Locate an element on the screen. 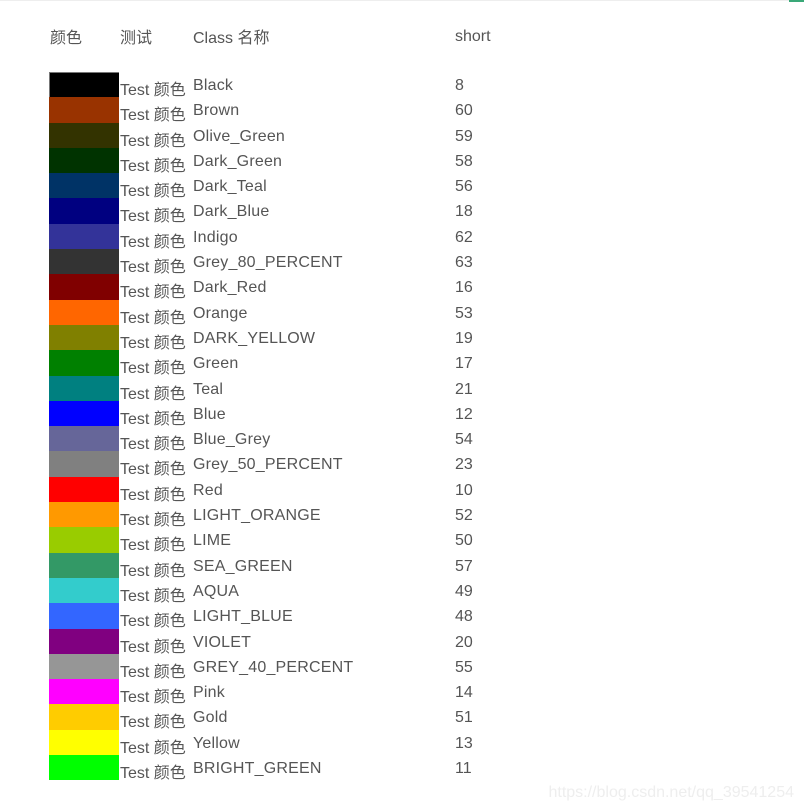  cell-short: 8 is located at coordinates (459, 85).